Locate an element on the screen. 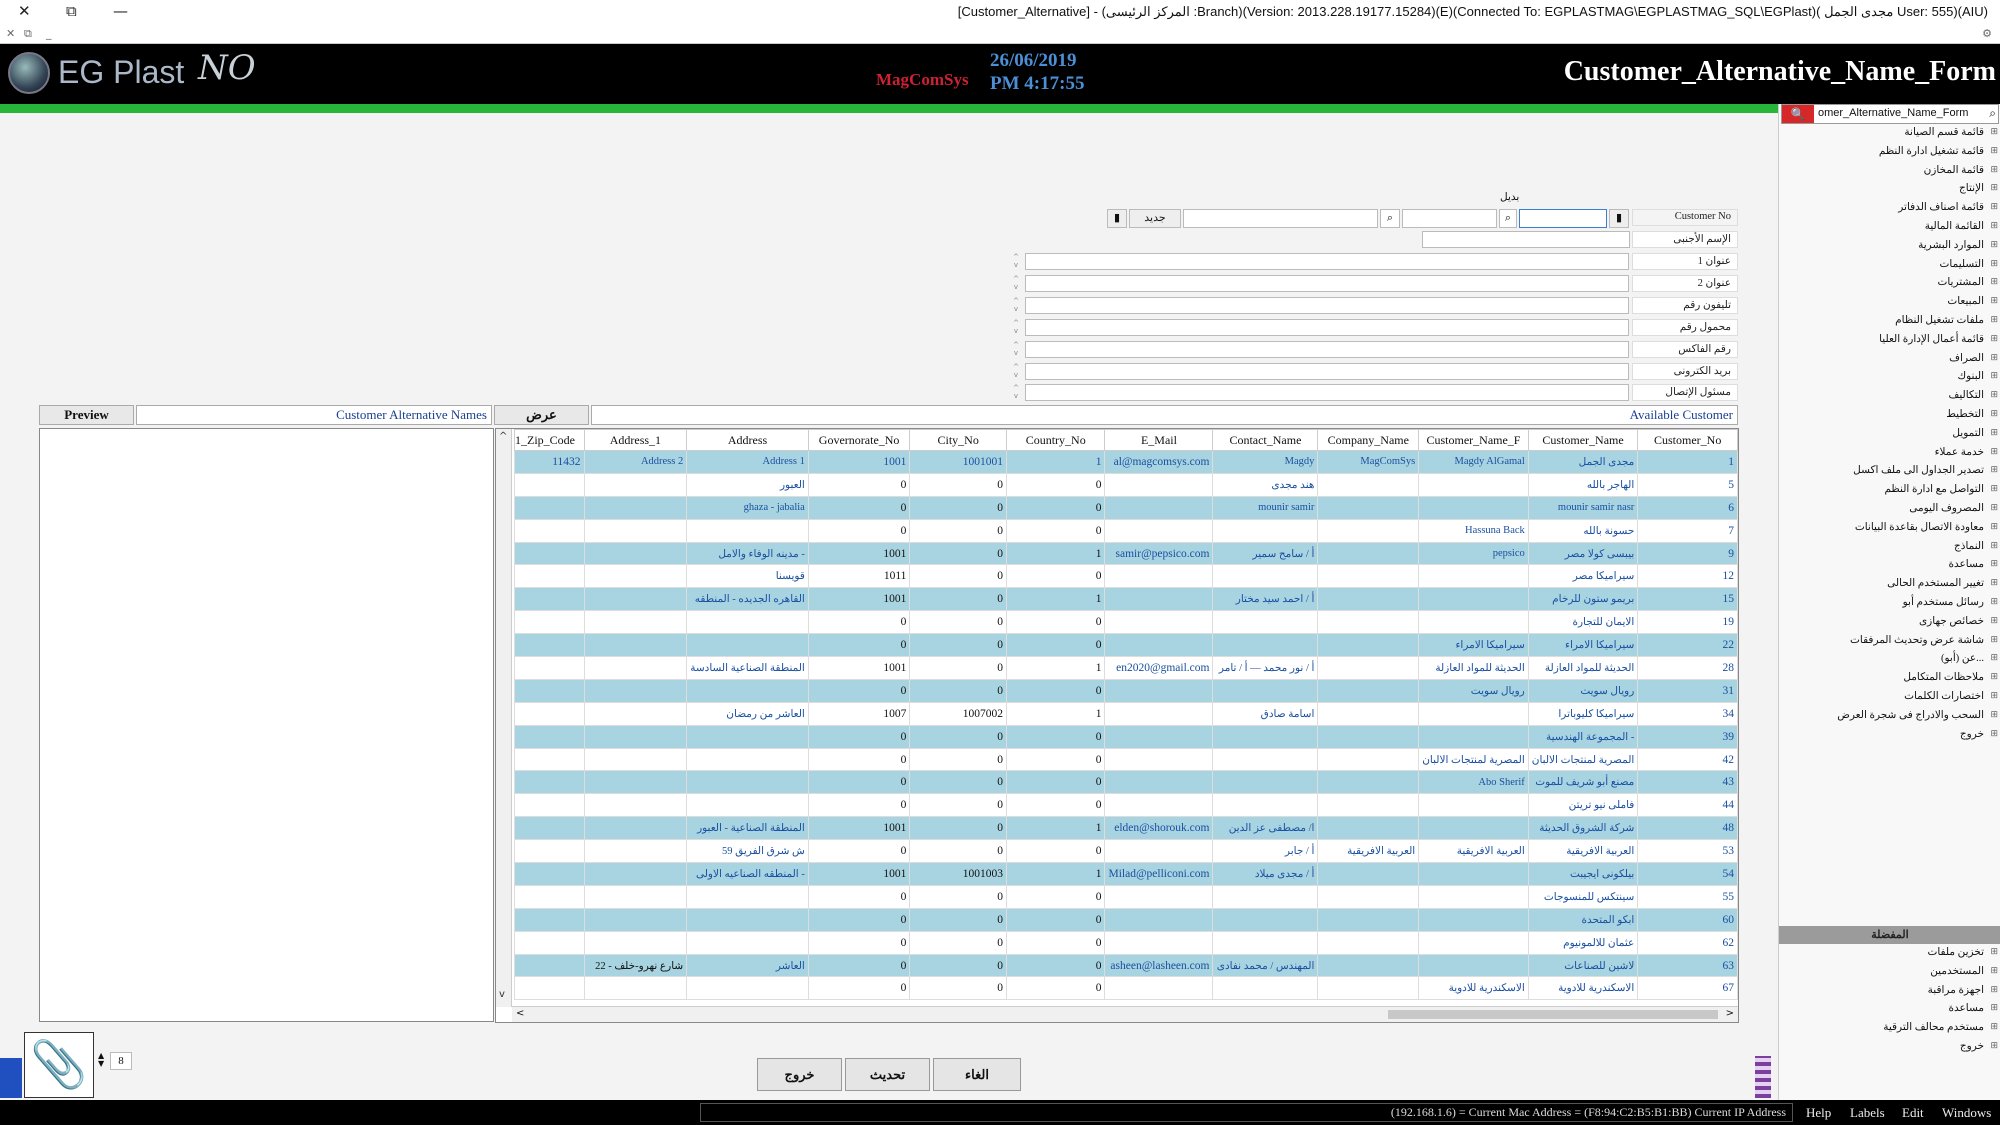 This screenshot has width=2000, height=1125. nav-last-icon: ▮ is located at coordinates (1619, 218).